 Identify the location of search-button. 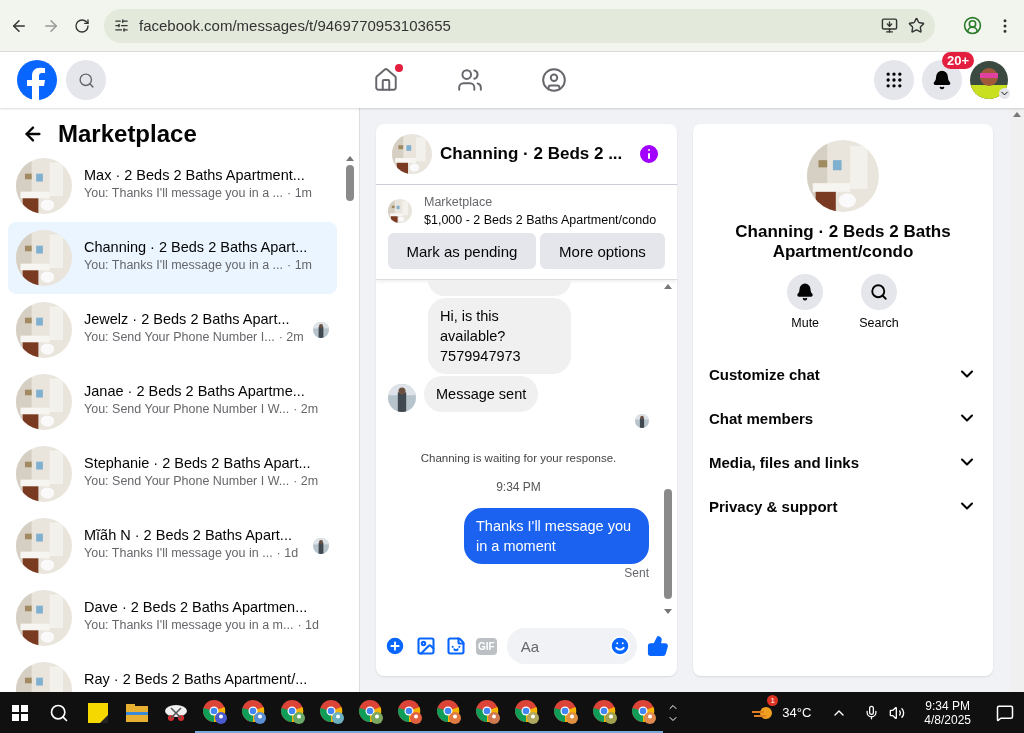
(86, 80).